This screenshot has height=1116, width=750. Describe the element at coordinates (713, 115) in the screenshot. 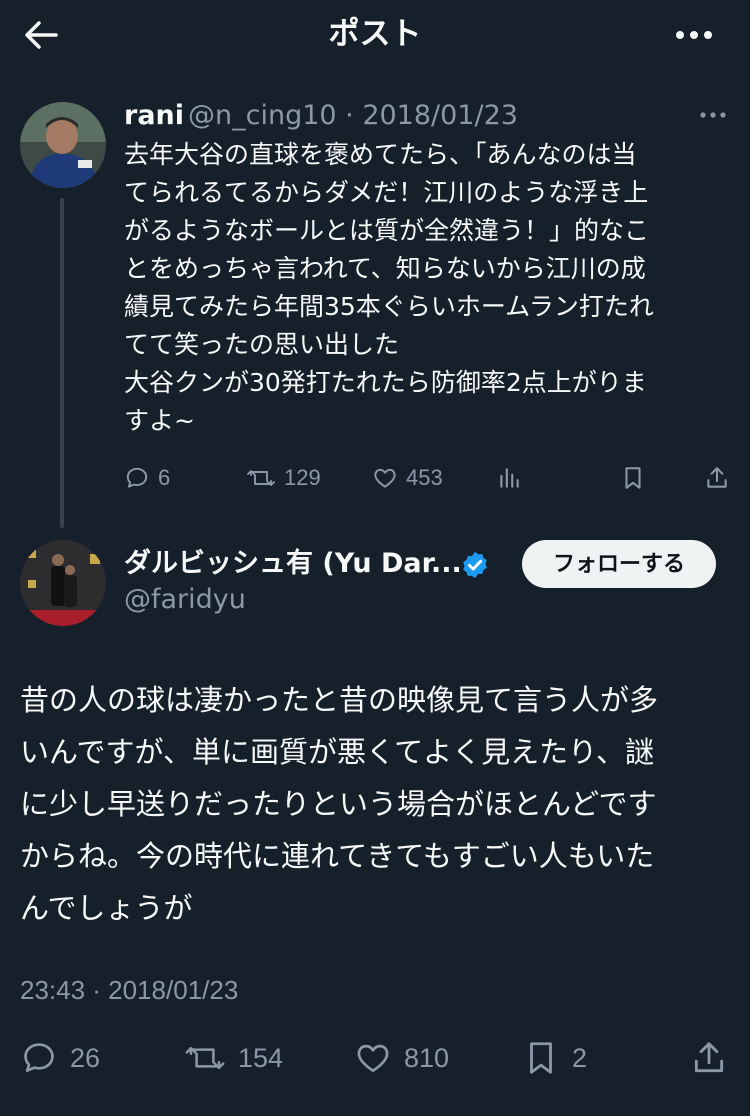

I see `parent-more-icon` at that location.